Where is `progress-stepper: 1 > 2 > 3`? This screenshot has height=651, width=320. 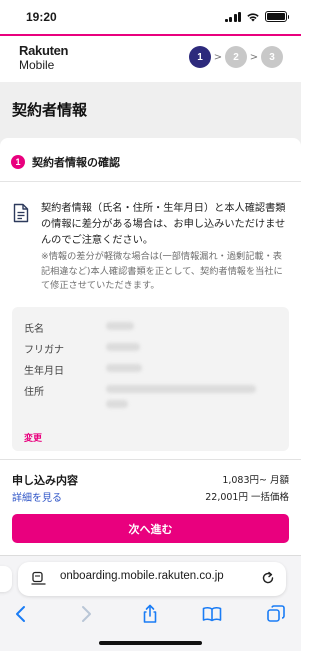
progress-stepper: 1 > 2 > 3 is located at coordinates (236, 57).